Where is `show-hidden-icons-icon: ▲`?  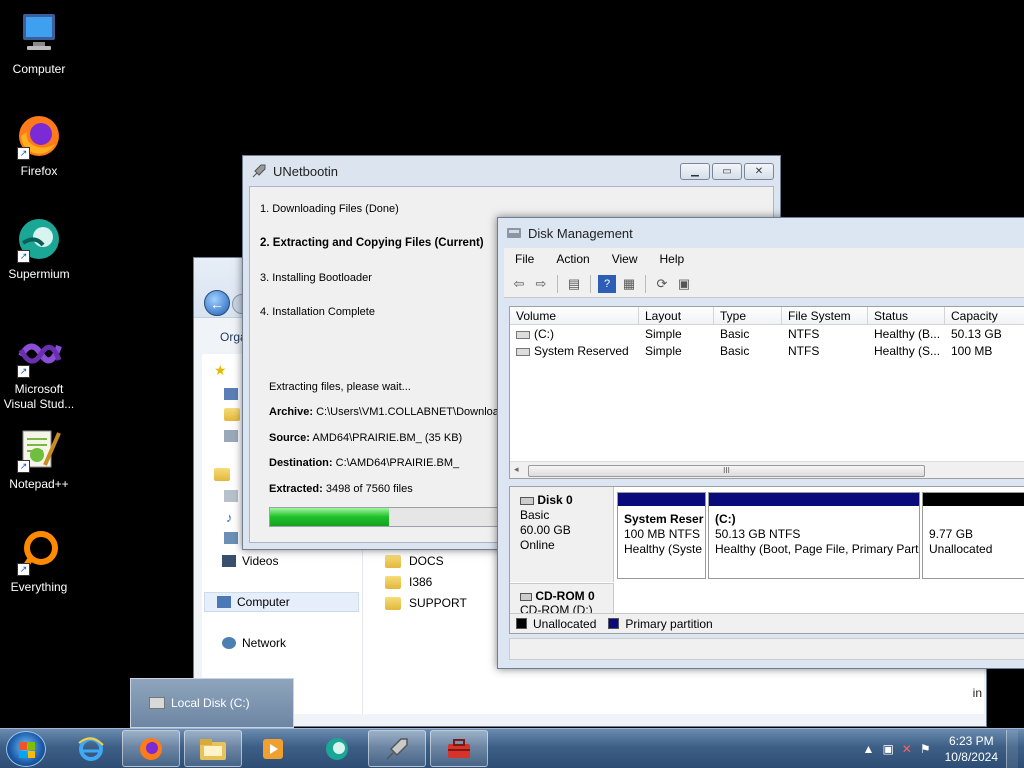
show-hidden-icons-icon: ▲ is located at coordinates (869, 749).